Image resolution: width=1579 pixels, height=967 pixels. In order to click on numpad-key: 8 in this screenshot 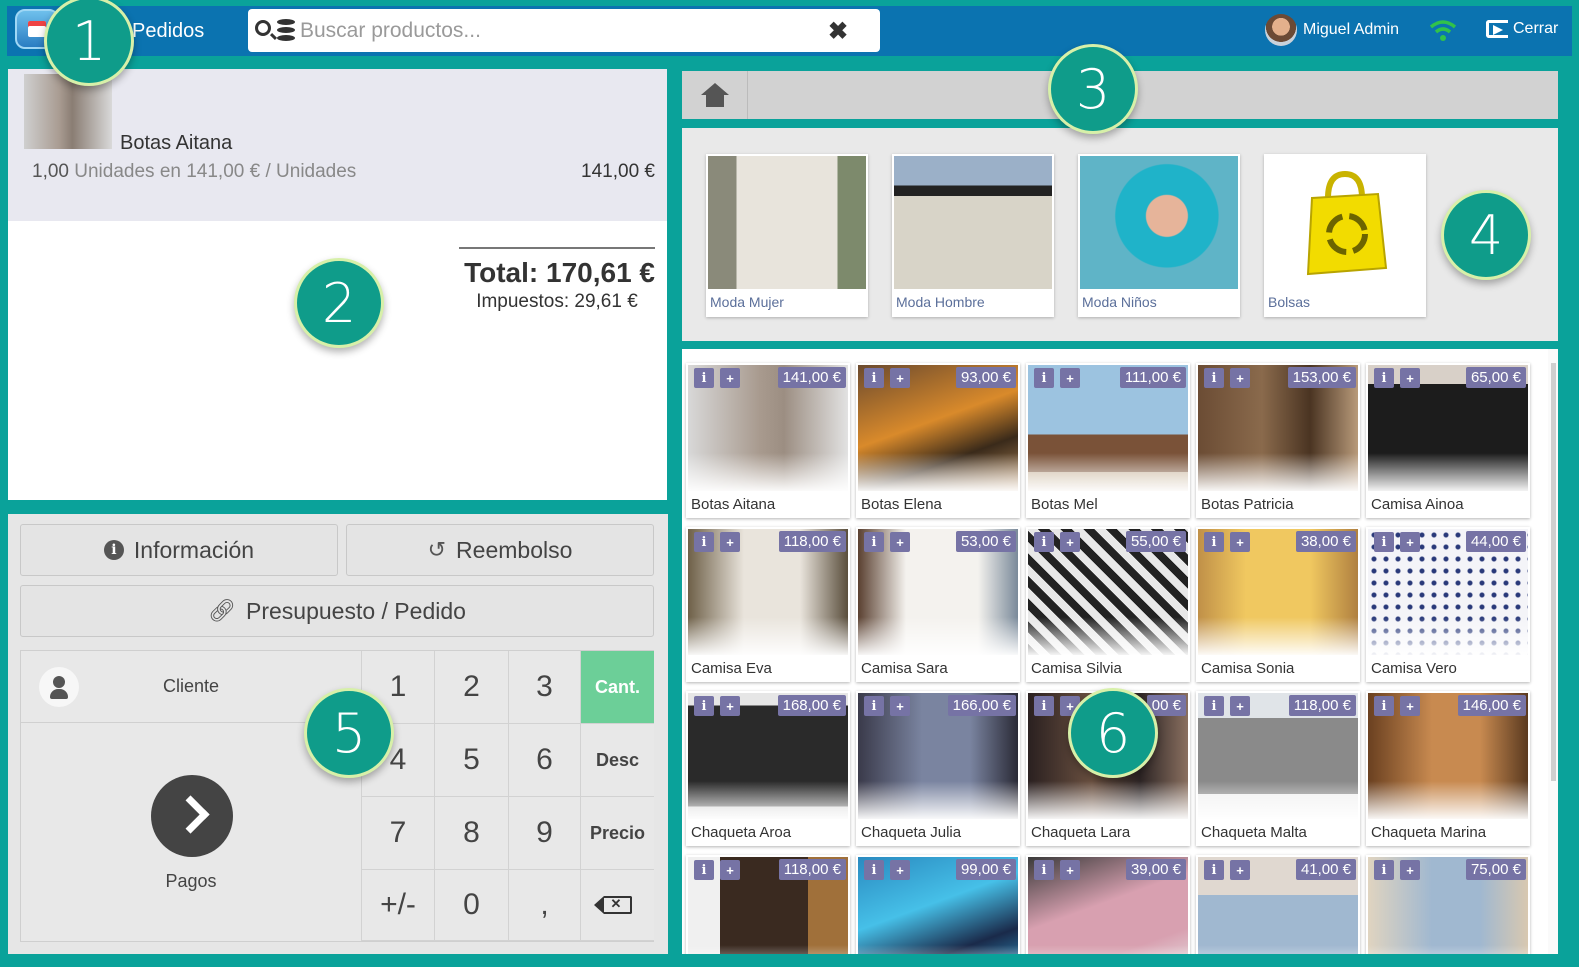, I will do `click(471, 833)`.